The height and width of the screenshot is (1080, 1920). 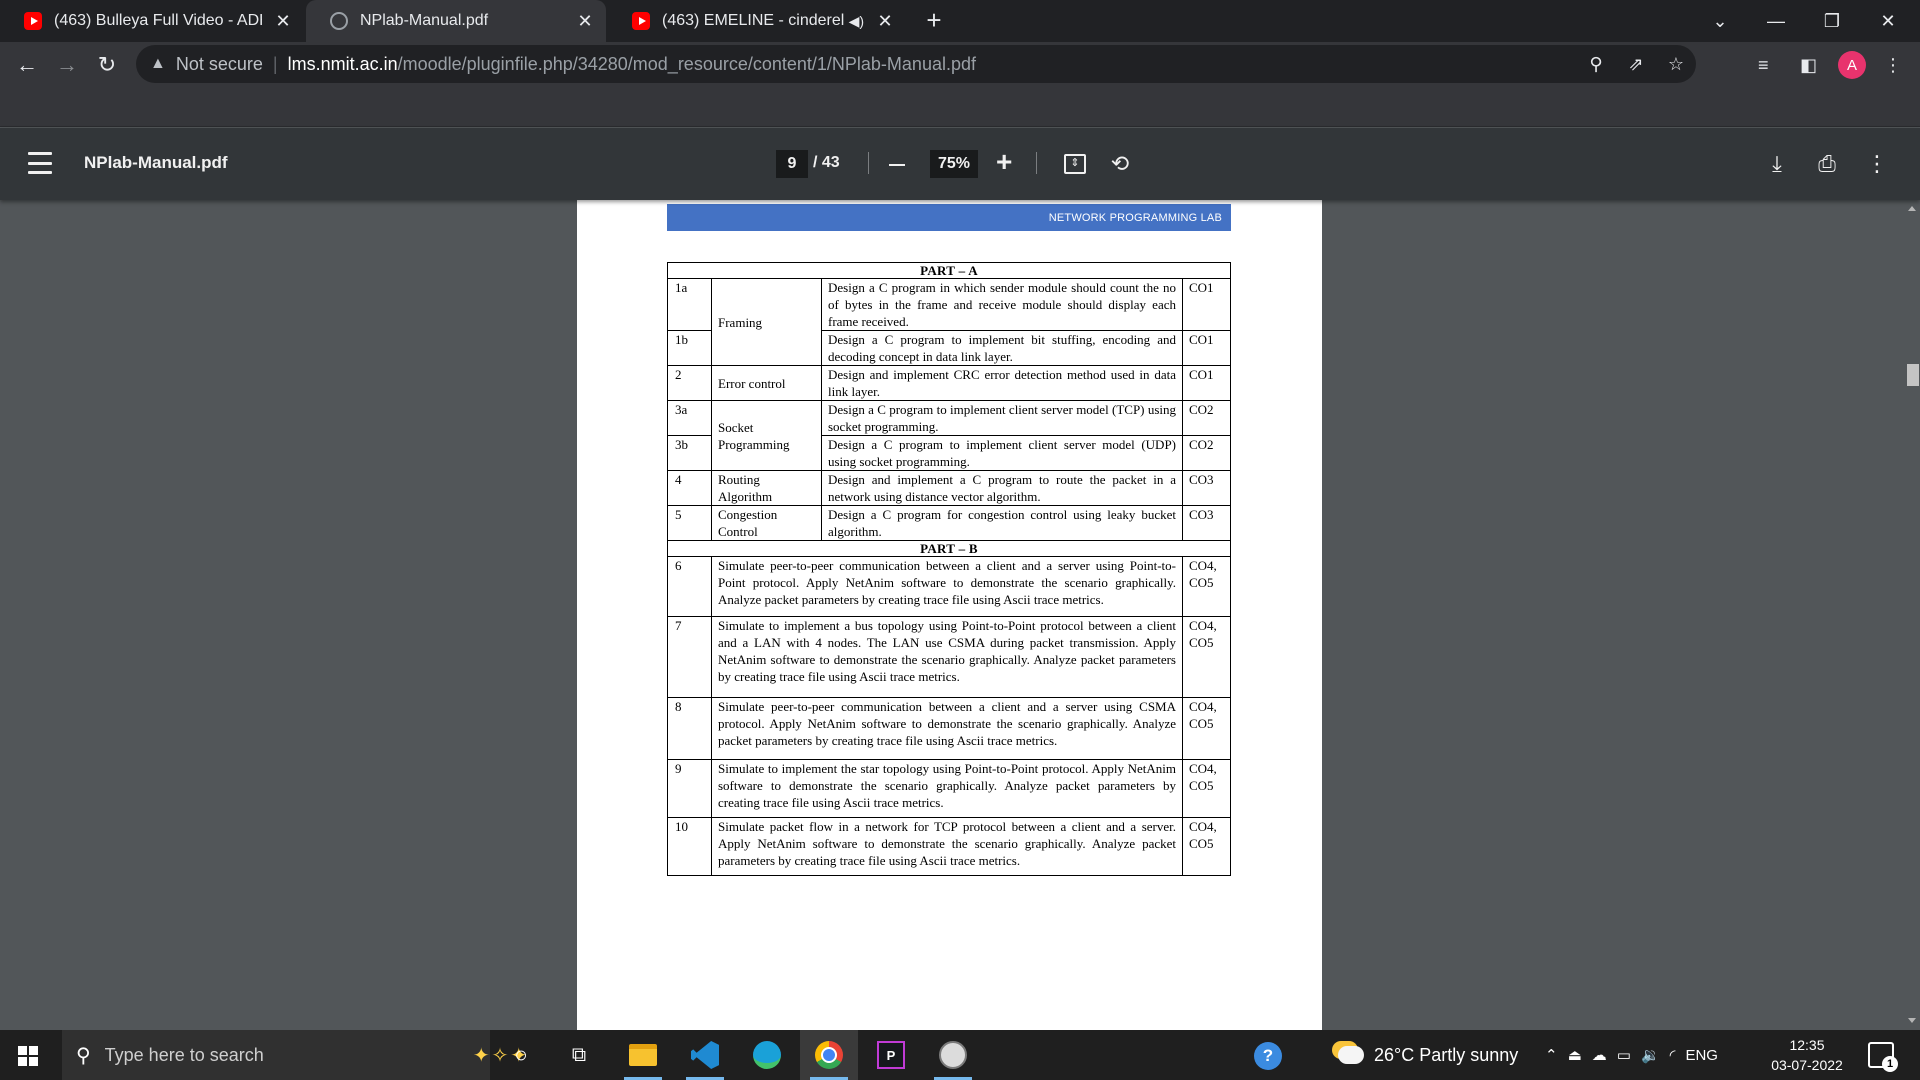 What do you see at coordinates (294, 1055) in the screenshot?
I see `taskbar-search-box: ⚲ Type here to search ✦✧✦` at bounding box center [294, 1055].